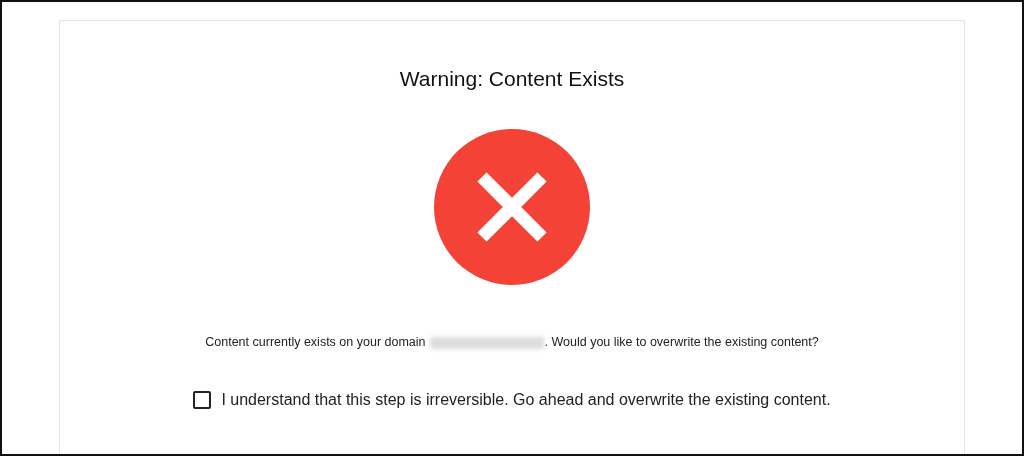 The width and height of the screenshot is (1024, 456). Describe the element at coordinates (315, 343) in the screenshot. I see `warning-message: Content currently exists on your domain` at that location.